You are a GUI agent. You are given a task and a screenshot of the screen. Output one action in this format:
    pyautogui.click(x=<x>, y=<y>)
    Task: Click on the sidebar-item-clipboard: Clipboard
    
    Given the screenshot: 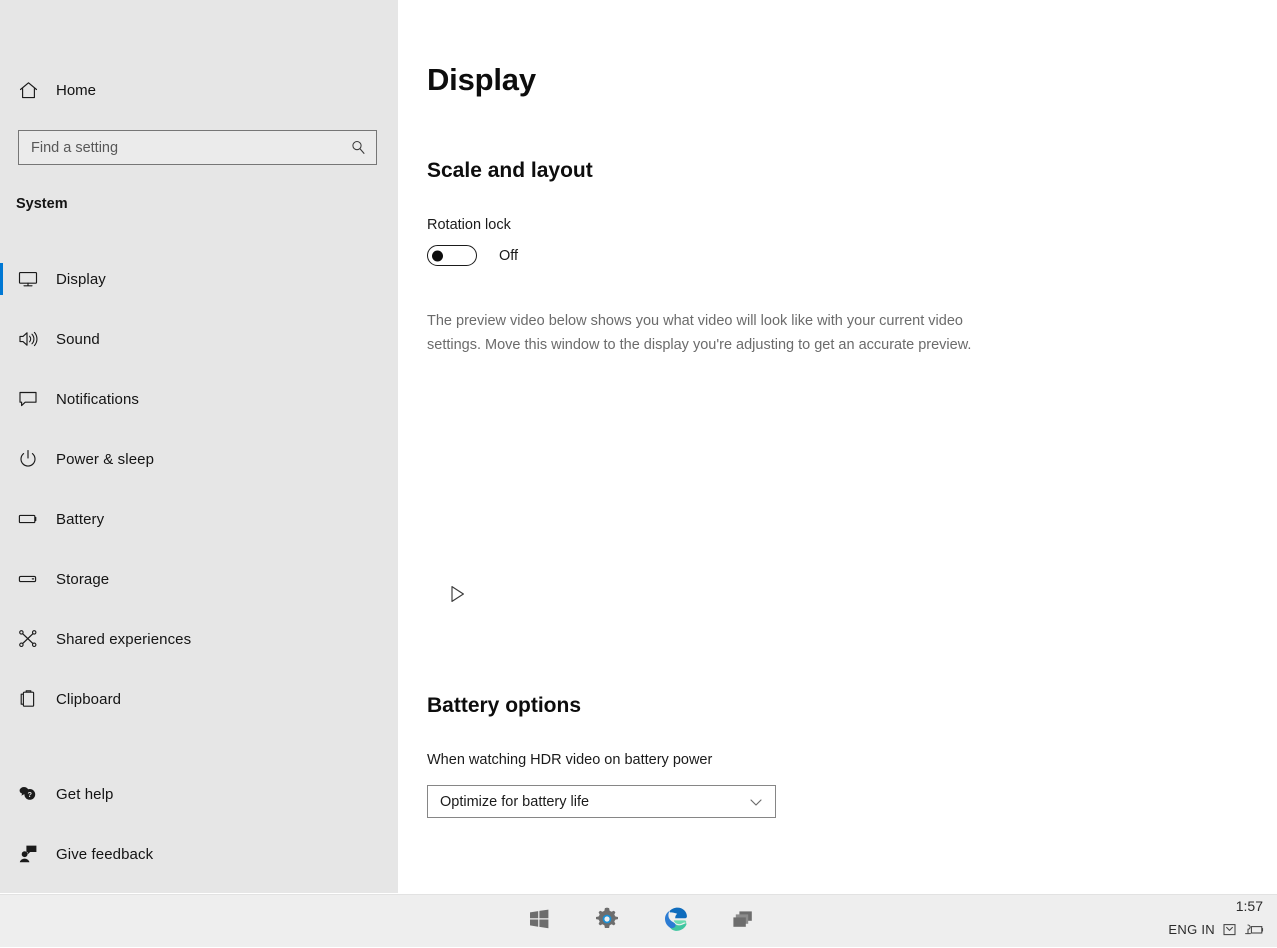 What is the action you would take?
    pyautogui.click(x=199, y=699)
    